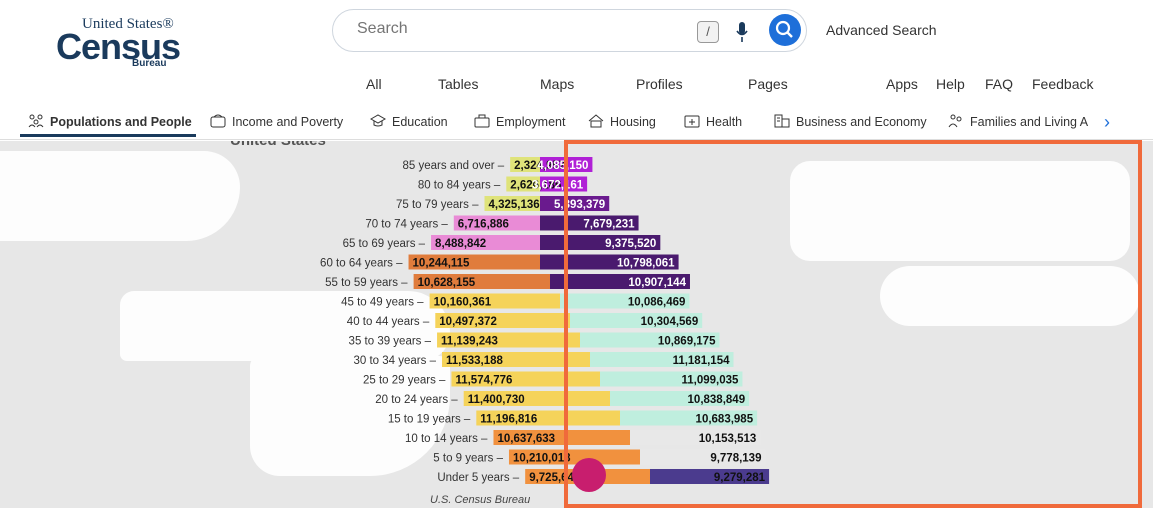  What do you see at coordinates (447, 283) in the screenshot?
I see `male-value-label: 10,628,155` at bounding box center [447, 283].